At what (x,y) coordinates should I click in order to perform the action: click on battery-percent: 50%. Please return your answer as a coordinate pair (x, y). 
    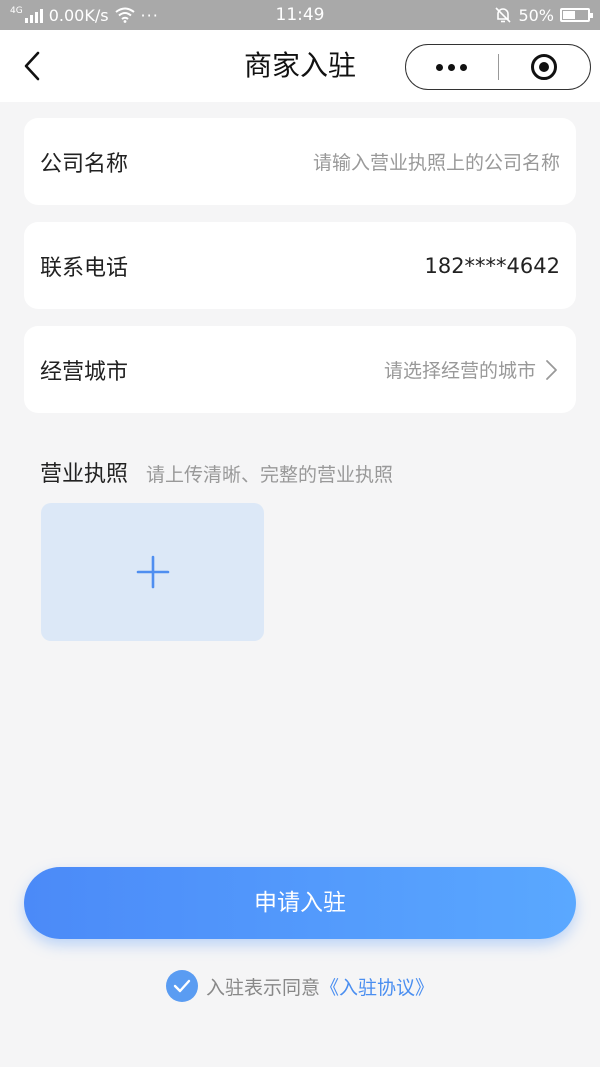
    Looking at the image, I should click on (536, 15).